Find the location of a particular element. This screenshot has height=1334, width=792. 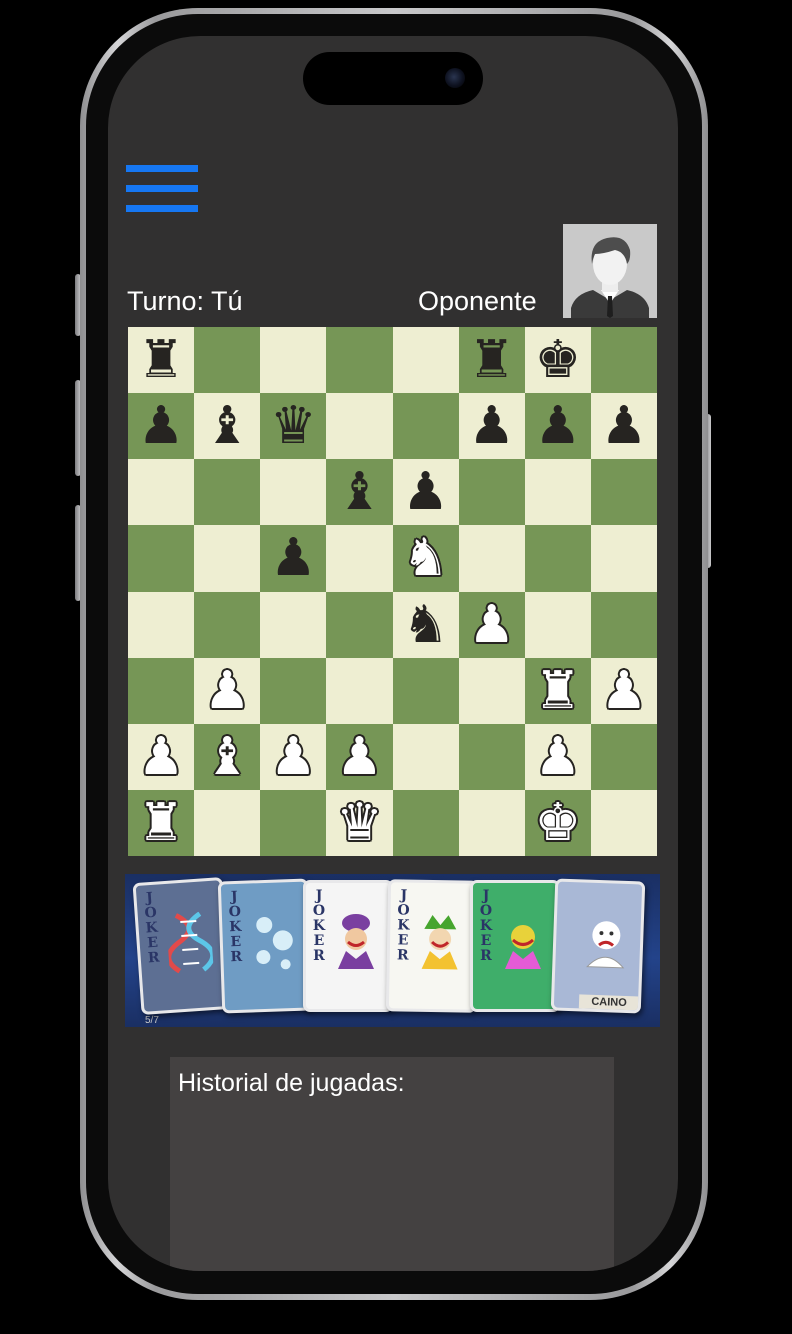

board-square-b8 is located at coordinates (227, 360).